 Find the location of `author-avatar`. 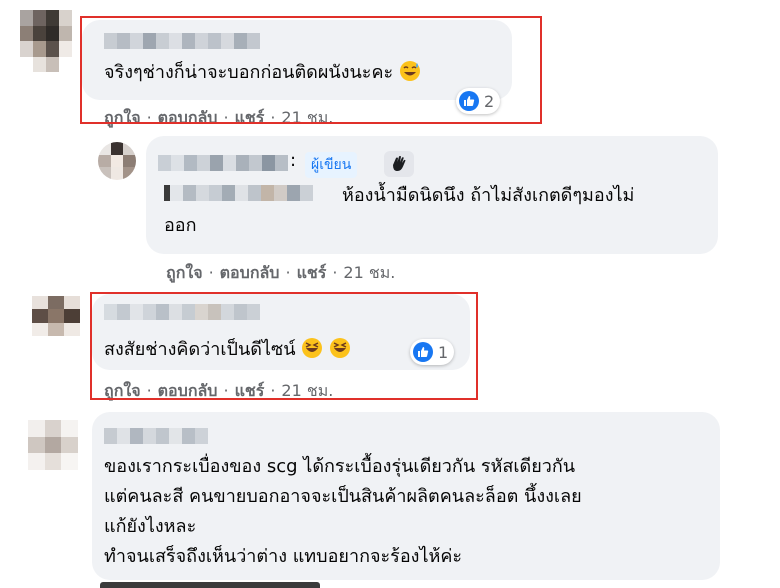

author-avatar is located at coordinates (117, 161).